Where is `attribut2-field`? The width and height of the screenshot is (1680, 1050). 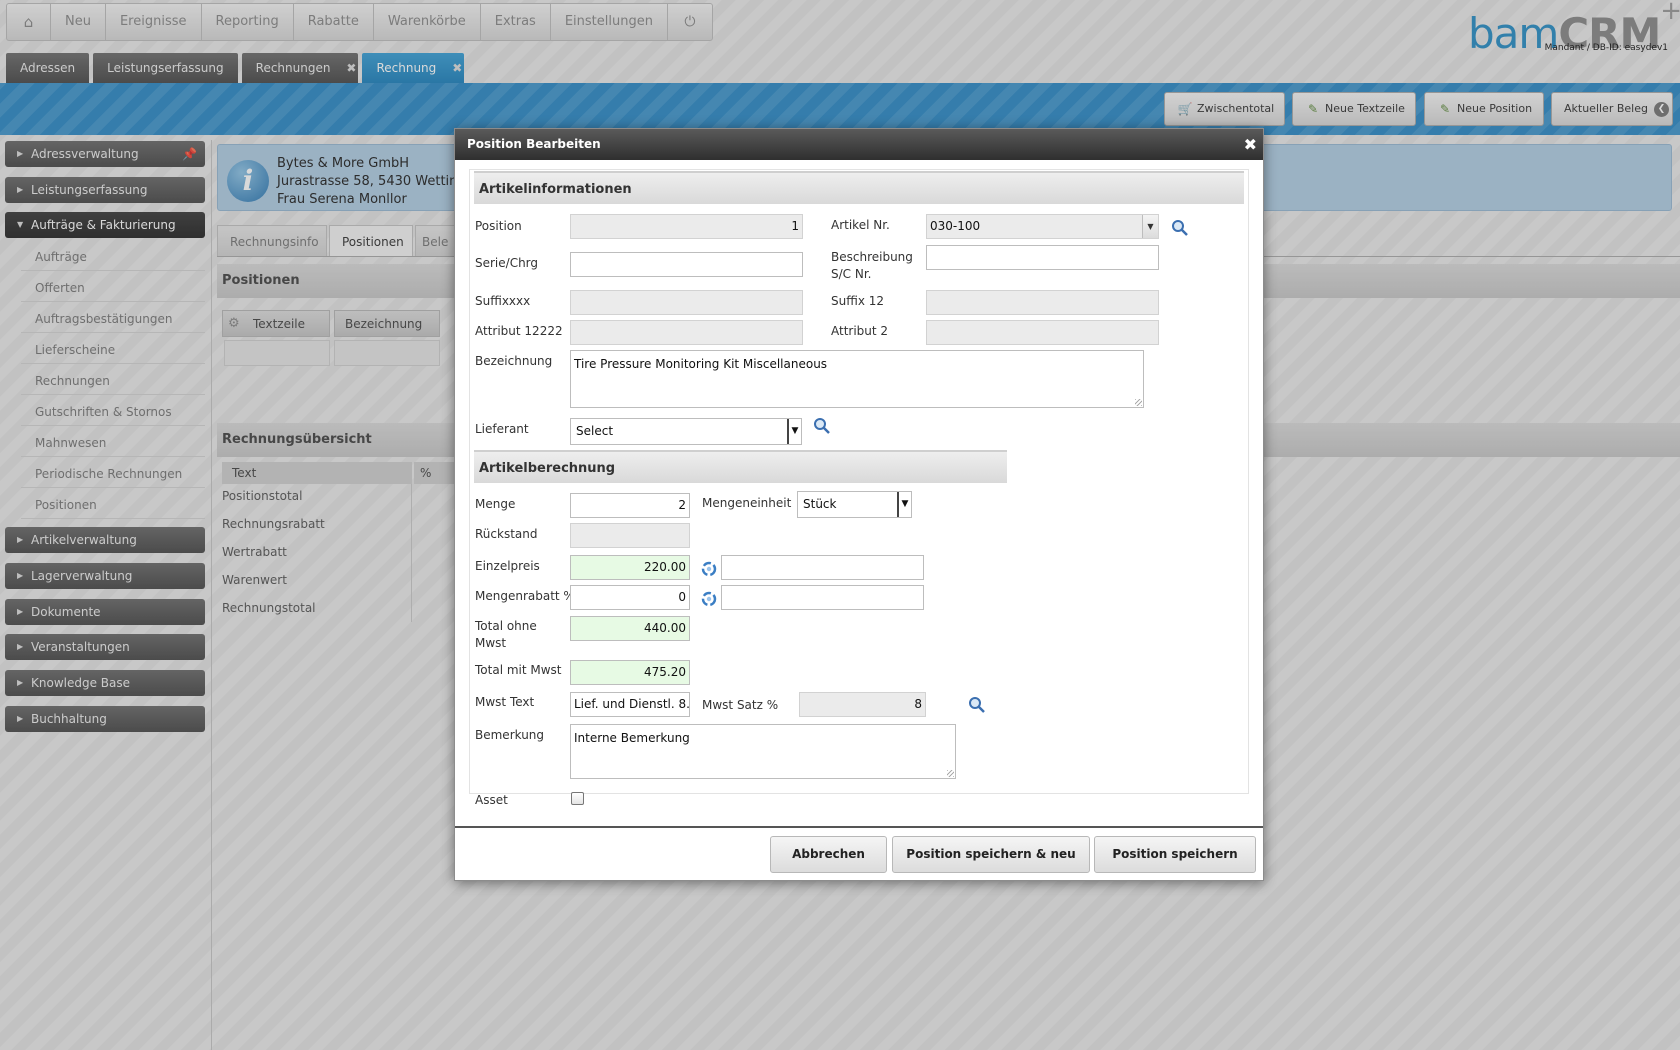
attribut2-field is located at coordinates (1042, 332).